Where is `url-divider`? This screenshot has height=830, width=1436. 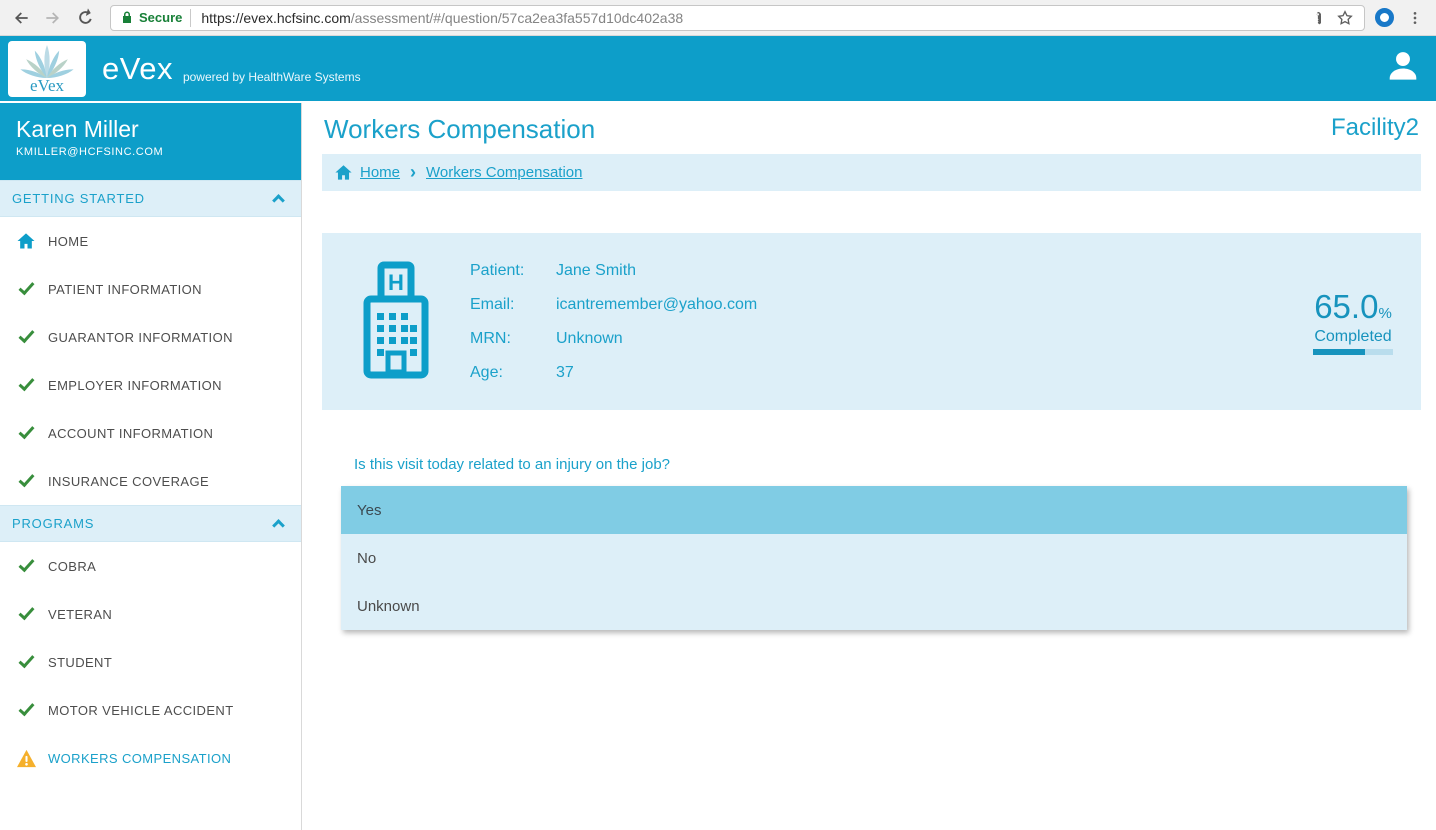 url-divider is located at coordinates (191, 17).